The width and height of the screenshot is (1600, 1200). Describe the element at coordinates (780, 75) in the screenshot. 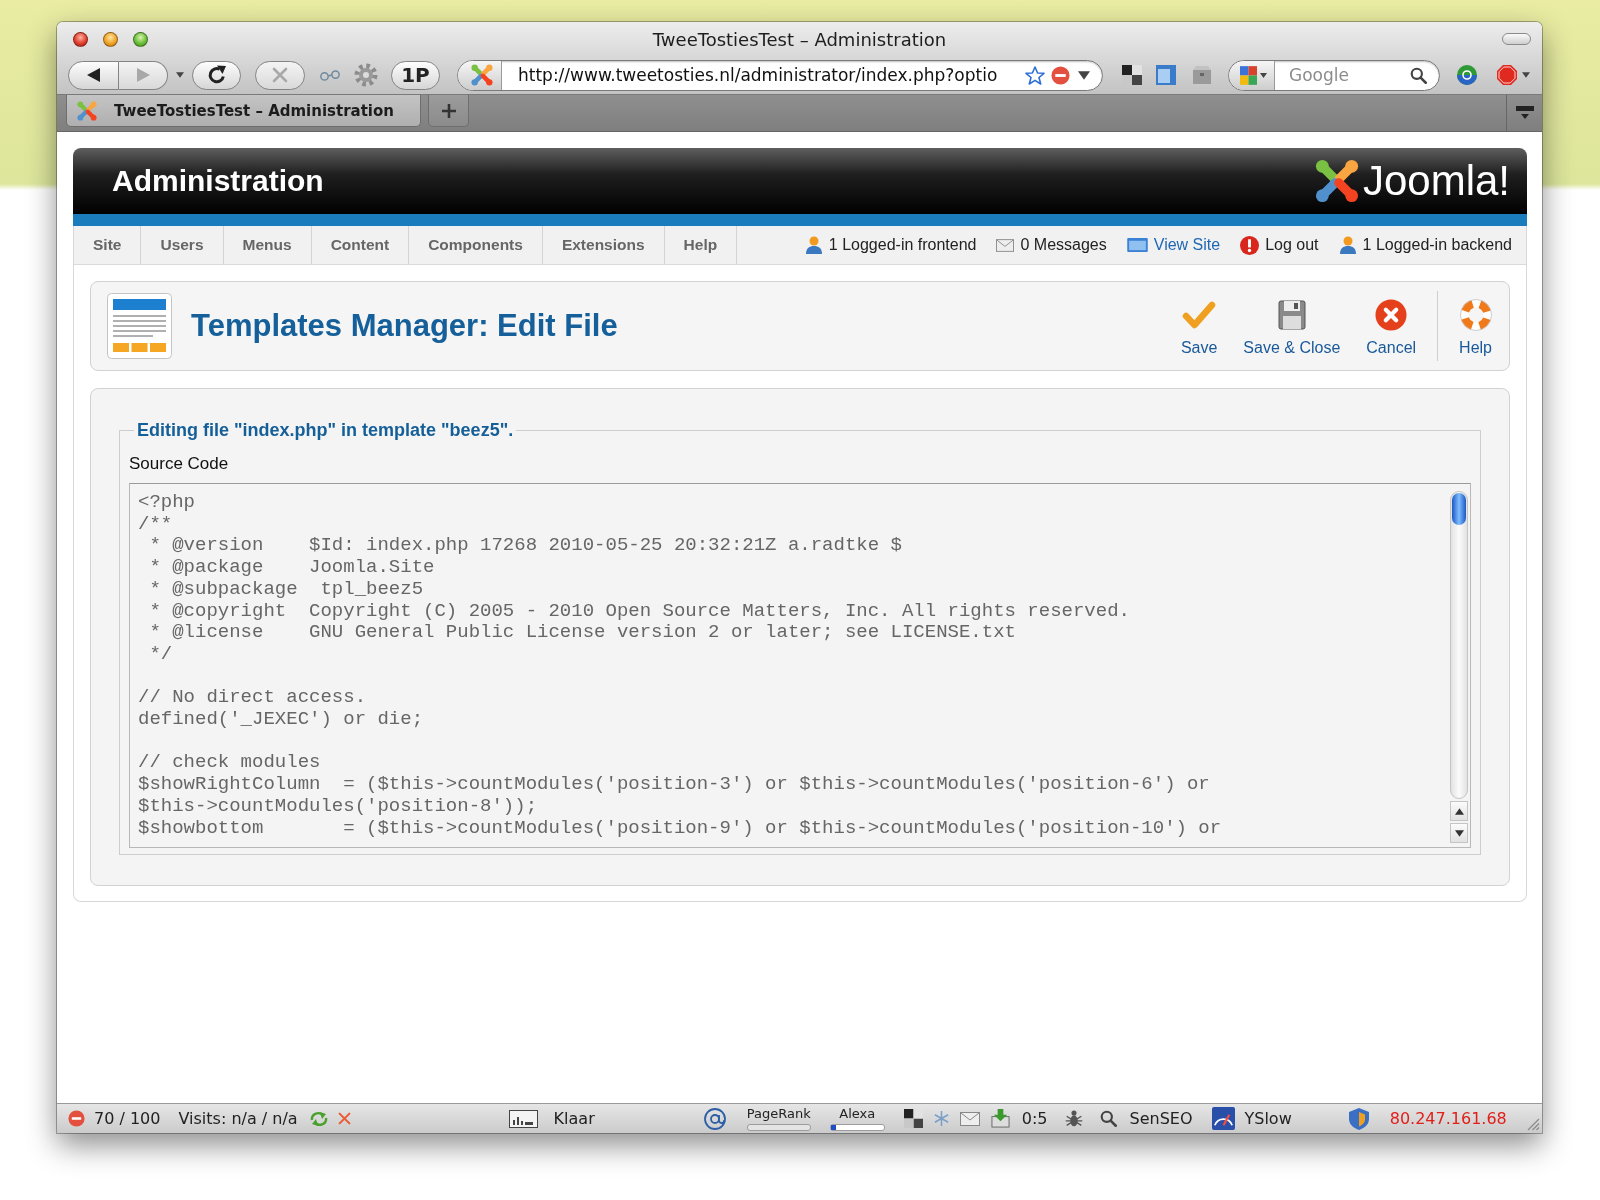

I see `address-bar: http://www.tweetosties.nl/administrator/index.php?optio` at that location.